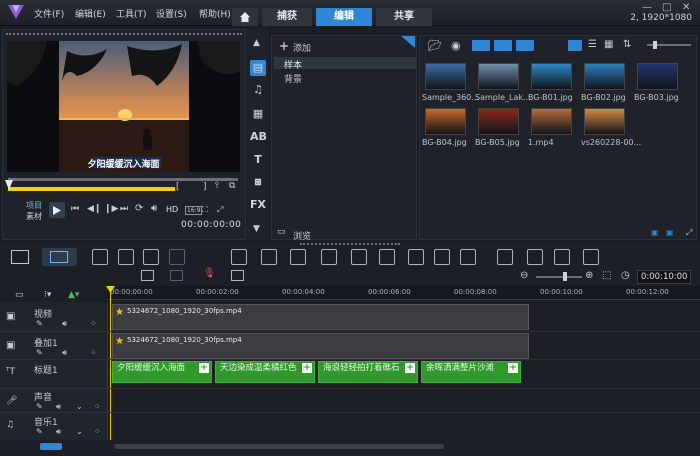 This screenshot has width=700, height=456. What do you see at coordinates (211, 225) in the screenshot?
I see `timecode: 00:00:00:00` at bounding box center [211, 225].